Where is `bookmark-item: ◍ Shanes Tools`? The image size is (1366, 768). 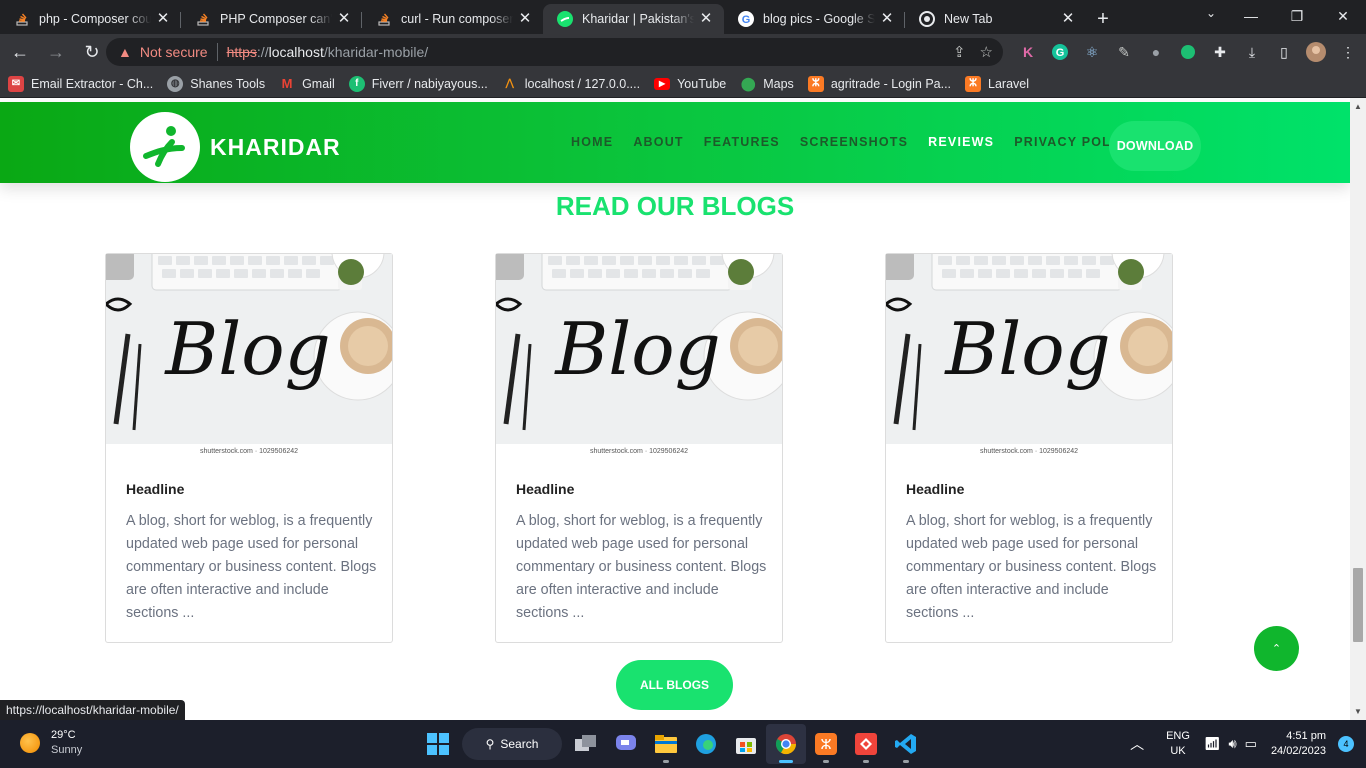 bookmark-item: ◍ Shanes Tools is located at coordinates (216, 83).